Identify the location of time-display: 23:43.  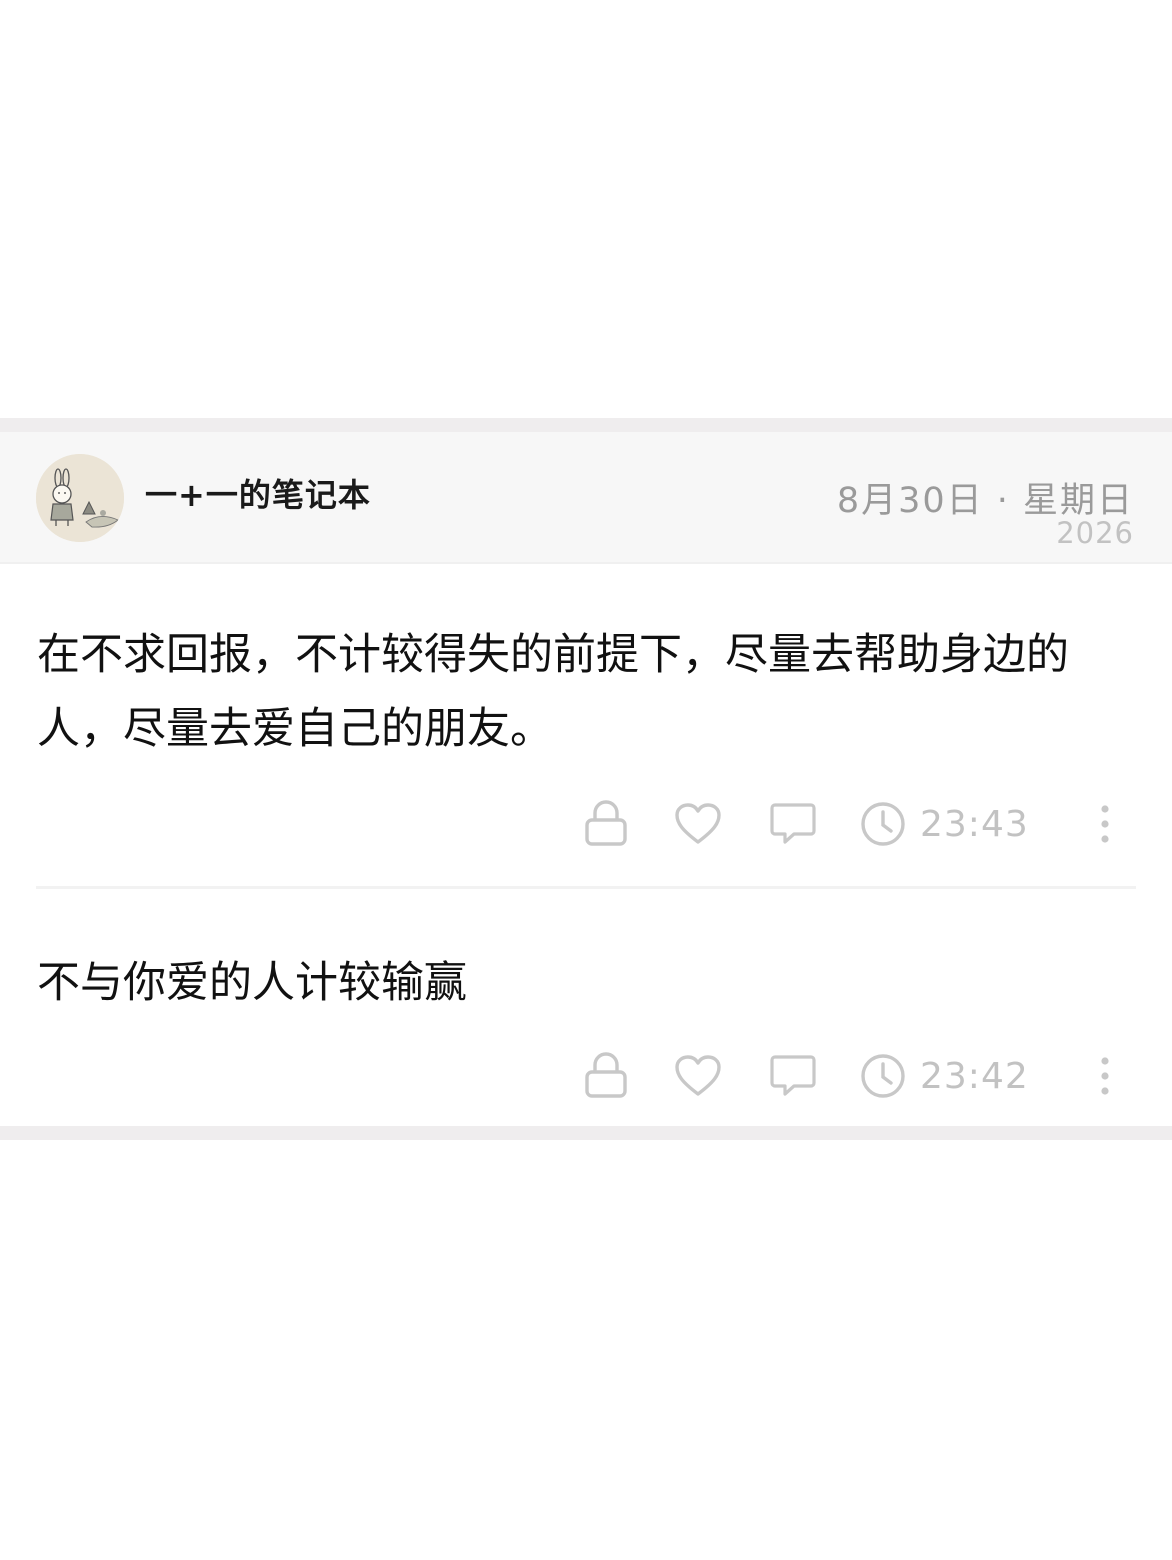
(950, 824).